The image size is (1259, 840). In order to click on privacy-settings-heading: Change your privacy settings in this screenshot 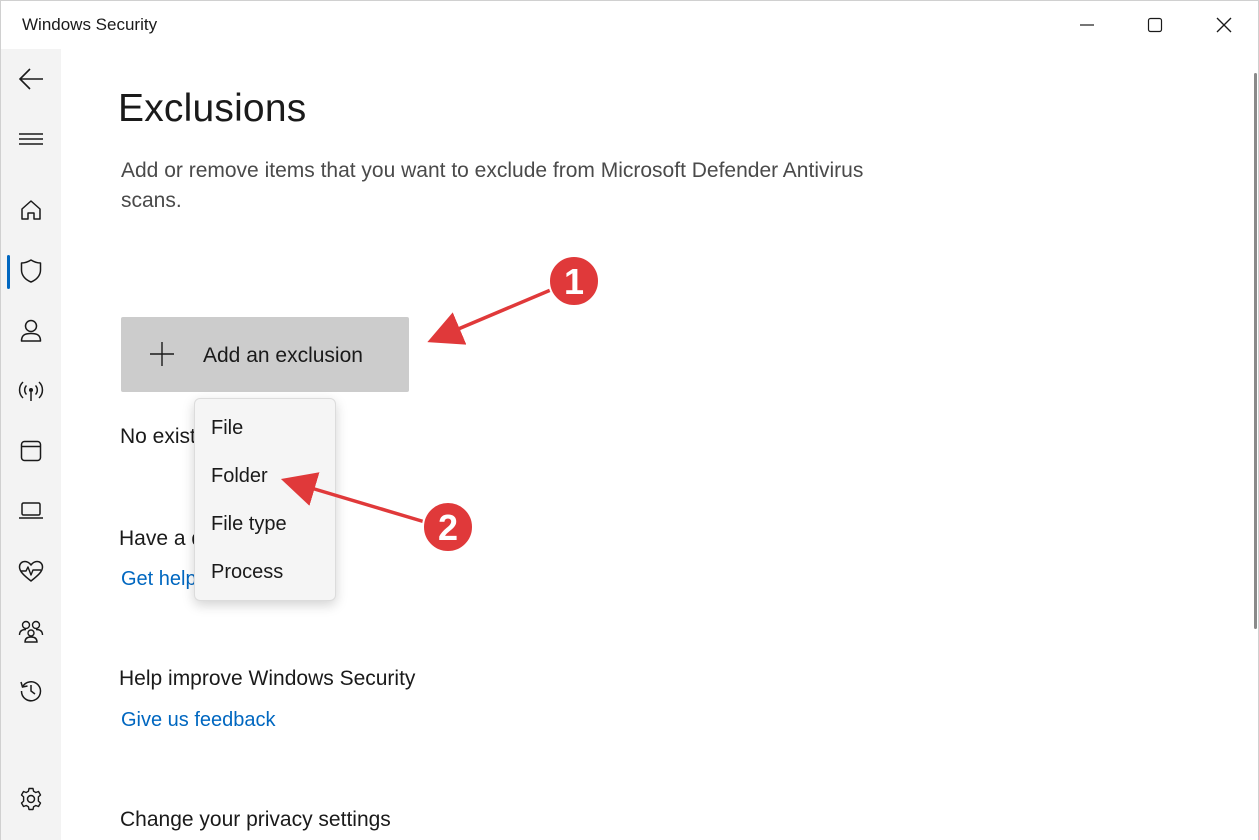, I will do `click(255, 819)`.